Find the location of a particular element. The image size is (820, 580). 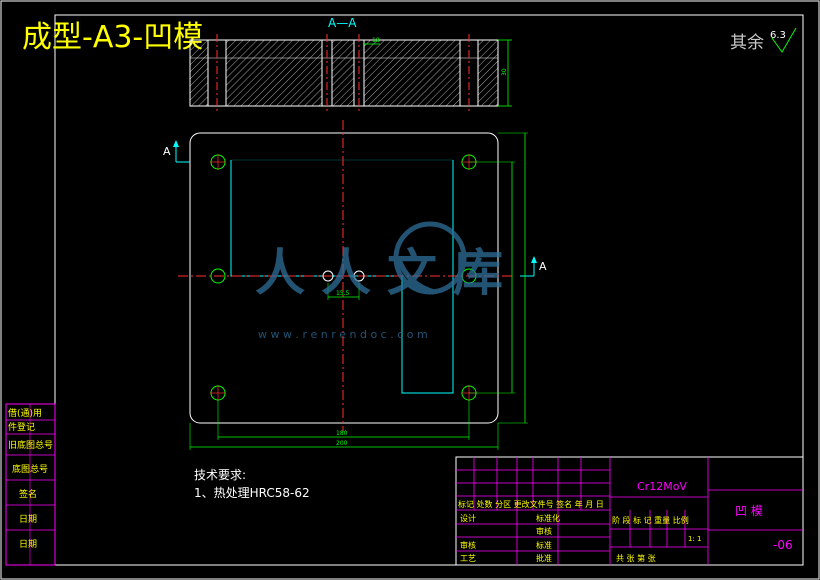

title-block-label-standard: 标准 is located at coordinates (544, 545).